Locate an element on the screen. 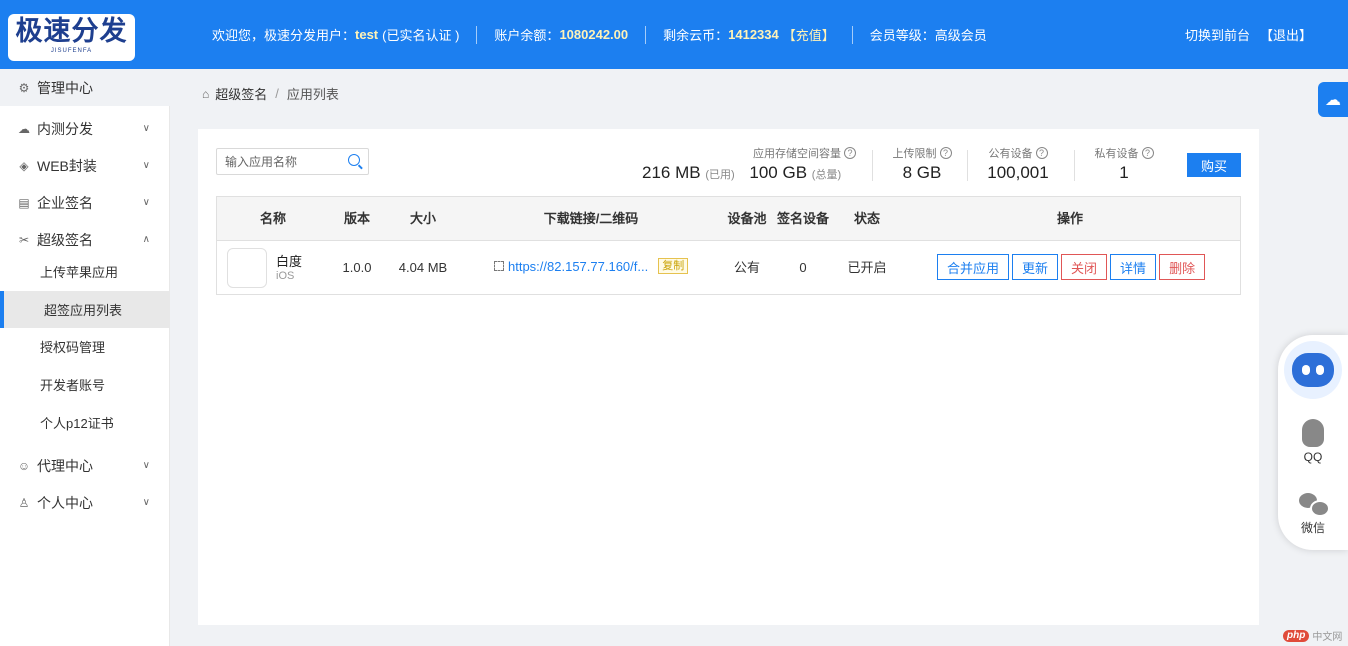 This screenshot has width=1348, height=646. tools-icon: ✂ is located at coordinates (24, 239).